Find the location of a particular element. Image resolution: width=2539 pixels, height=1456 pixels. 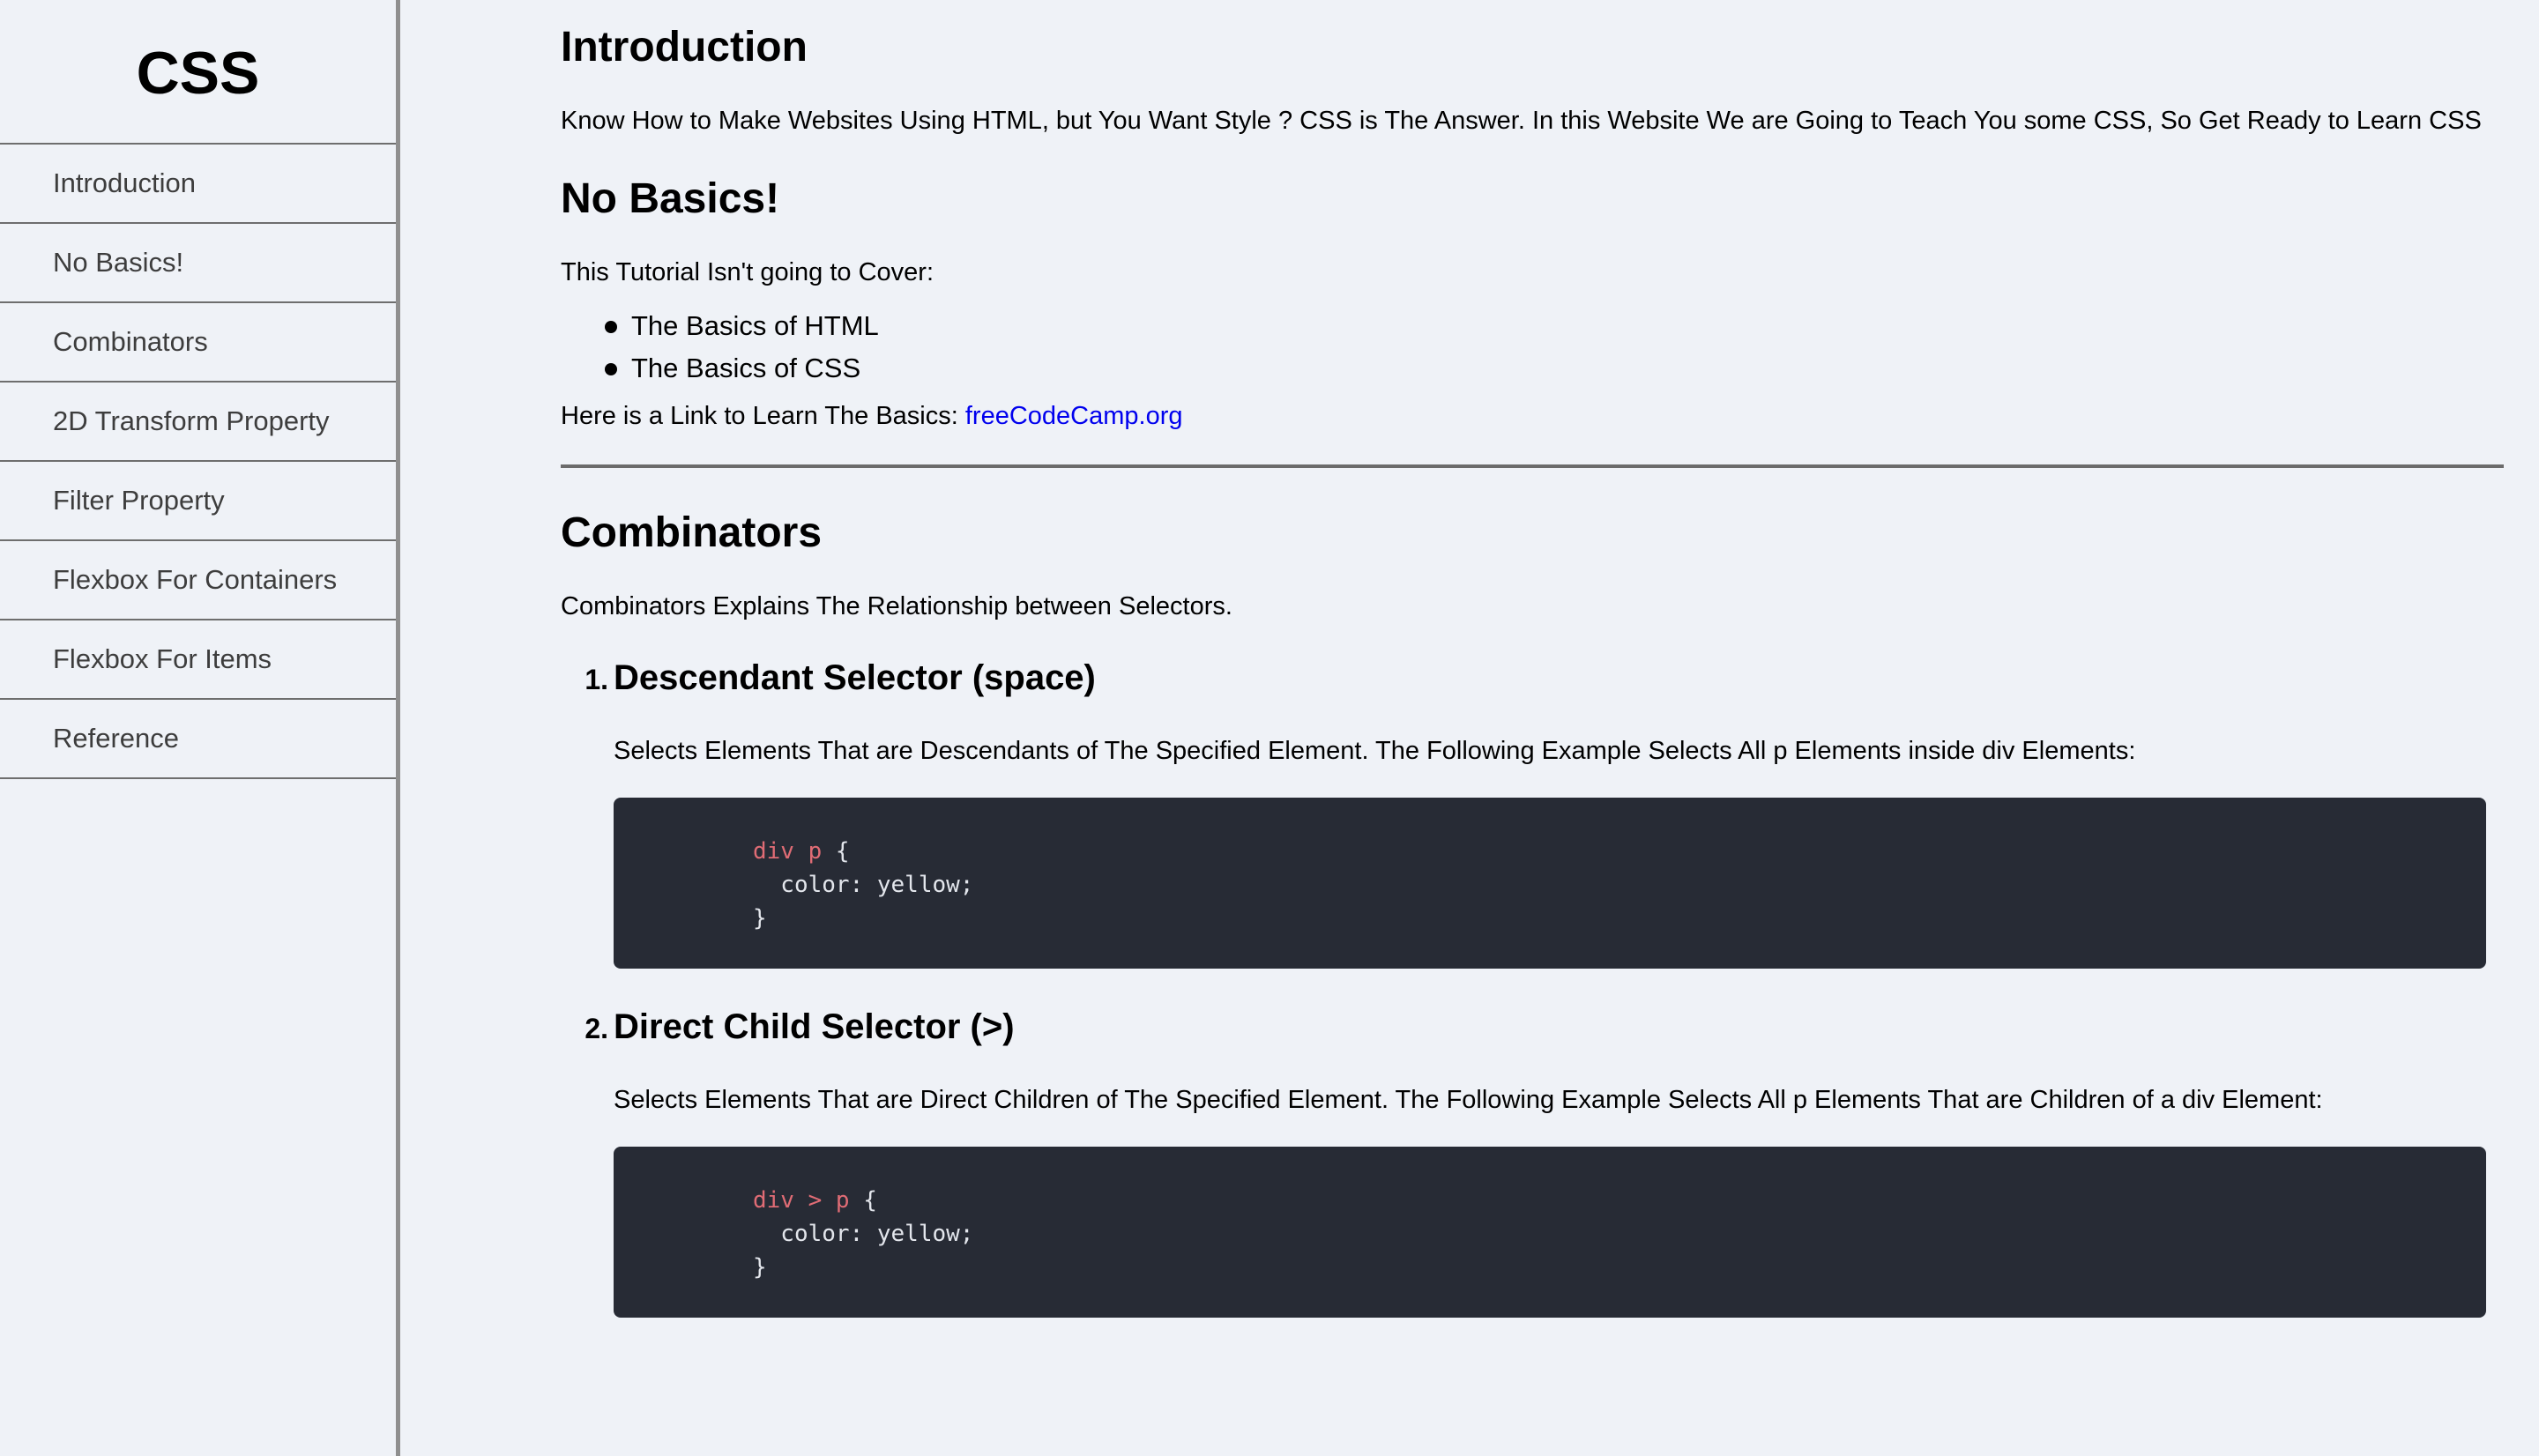

nav-item-flexbox-containers: Flexbox For Containers is located at coordinates (198, 580).